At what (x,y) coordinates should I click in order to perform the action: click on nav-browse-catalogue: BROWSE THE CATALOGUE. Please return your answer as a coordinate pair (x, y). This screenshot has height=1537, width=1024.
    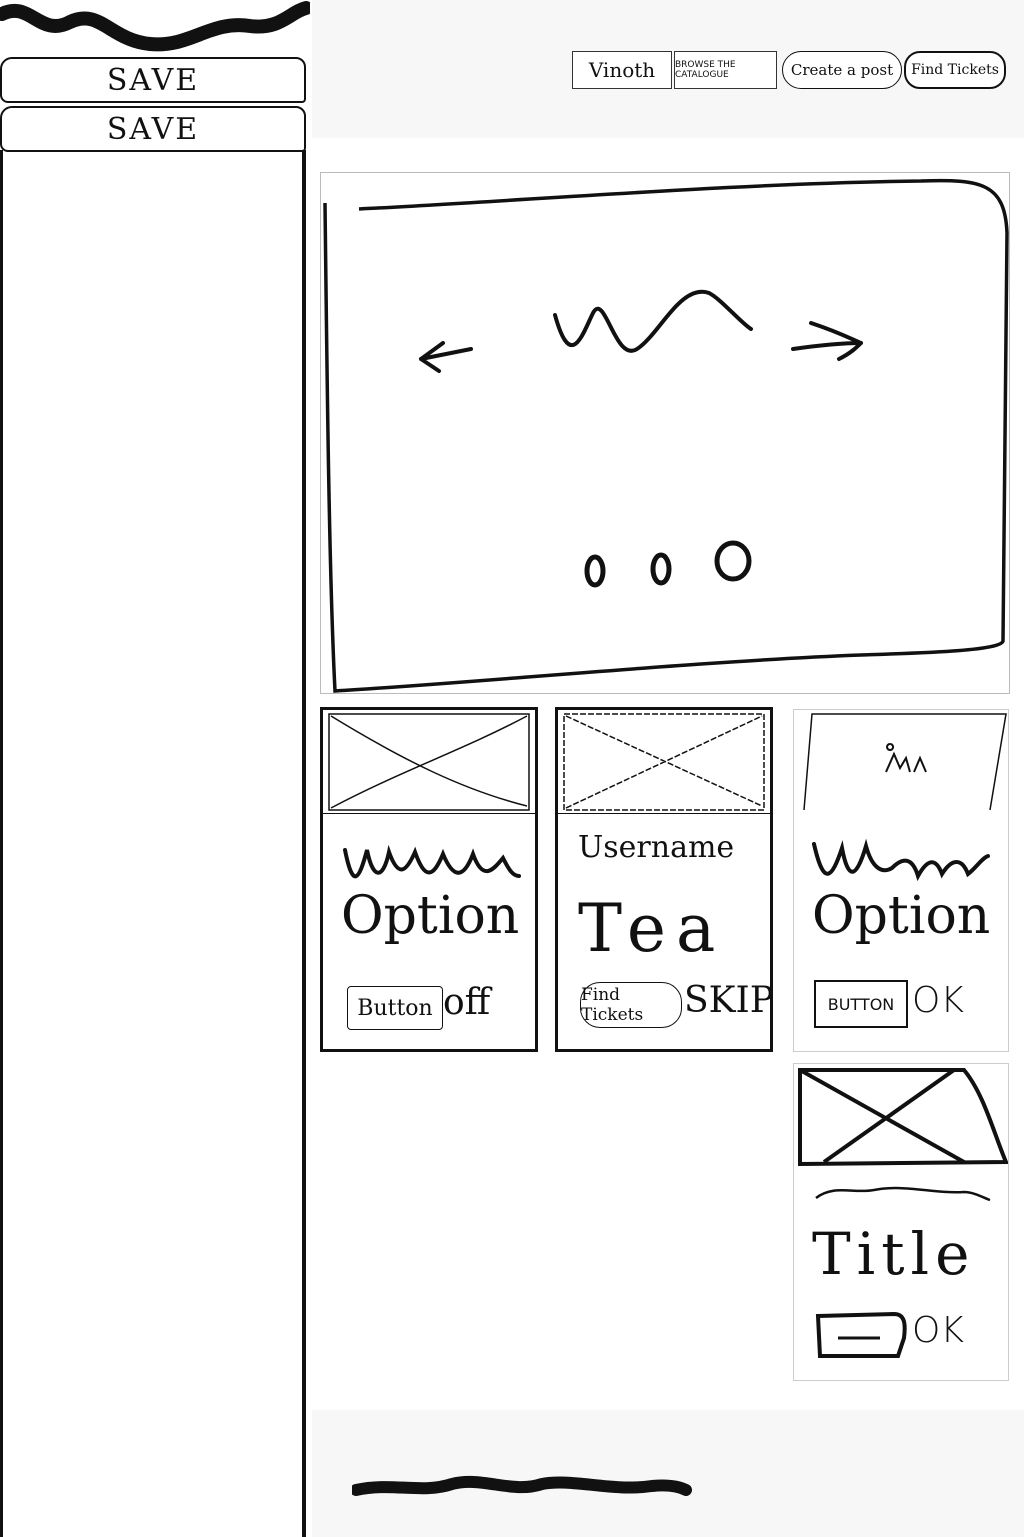
    Looking at the image, I should click on (725, 70).